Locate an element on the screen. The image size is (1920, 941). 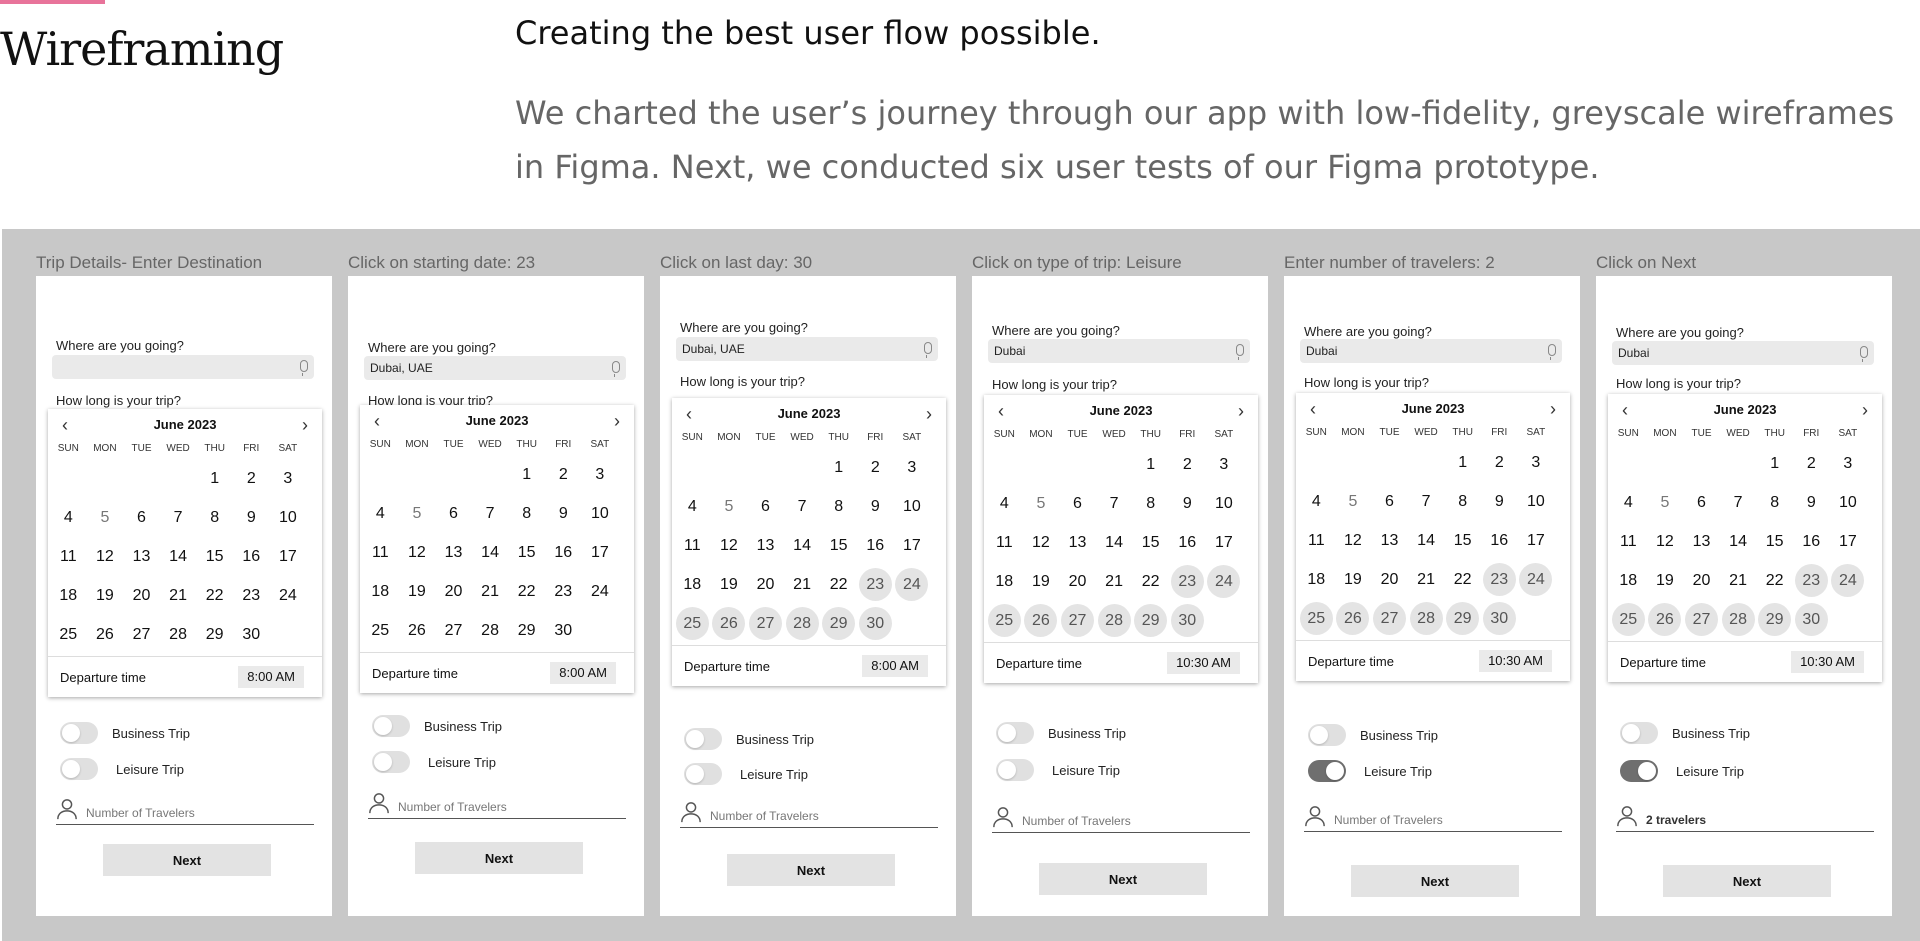
destination-input: Dubai, UAE is located at coordinates (495, 368).